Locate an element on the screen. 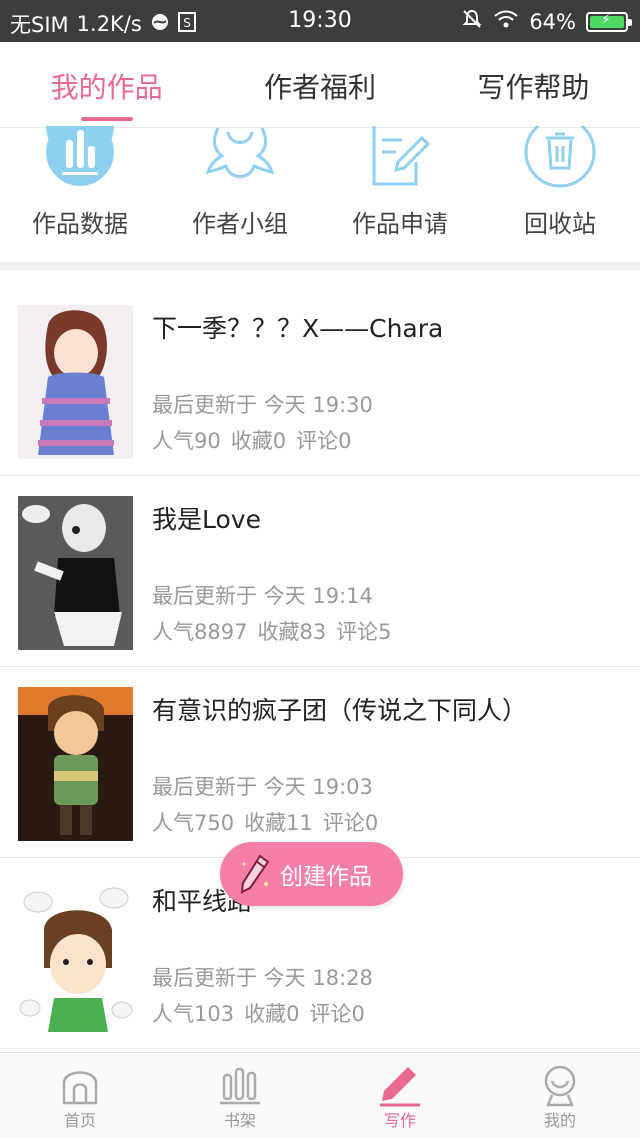 The image size is (640, 1138). shortcut-row: 作品数据 作者小组 作品申请 回收站 is located at coordinates (320, 195).